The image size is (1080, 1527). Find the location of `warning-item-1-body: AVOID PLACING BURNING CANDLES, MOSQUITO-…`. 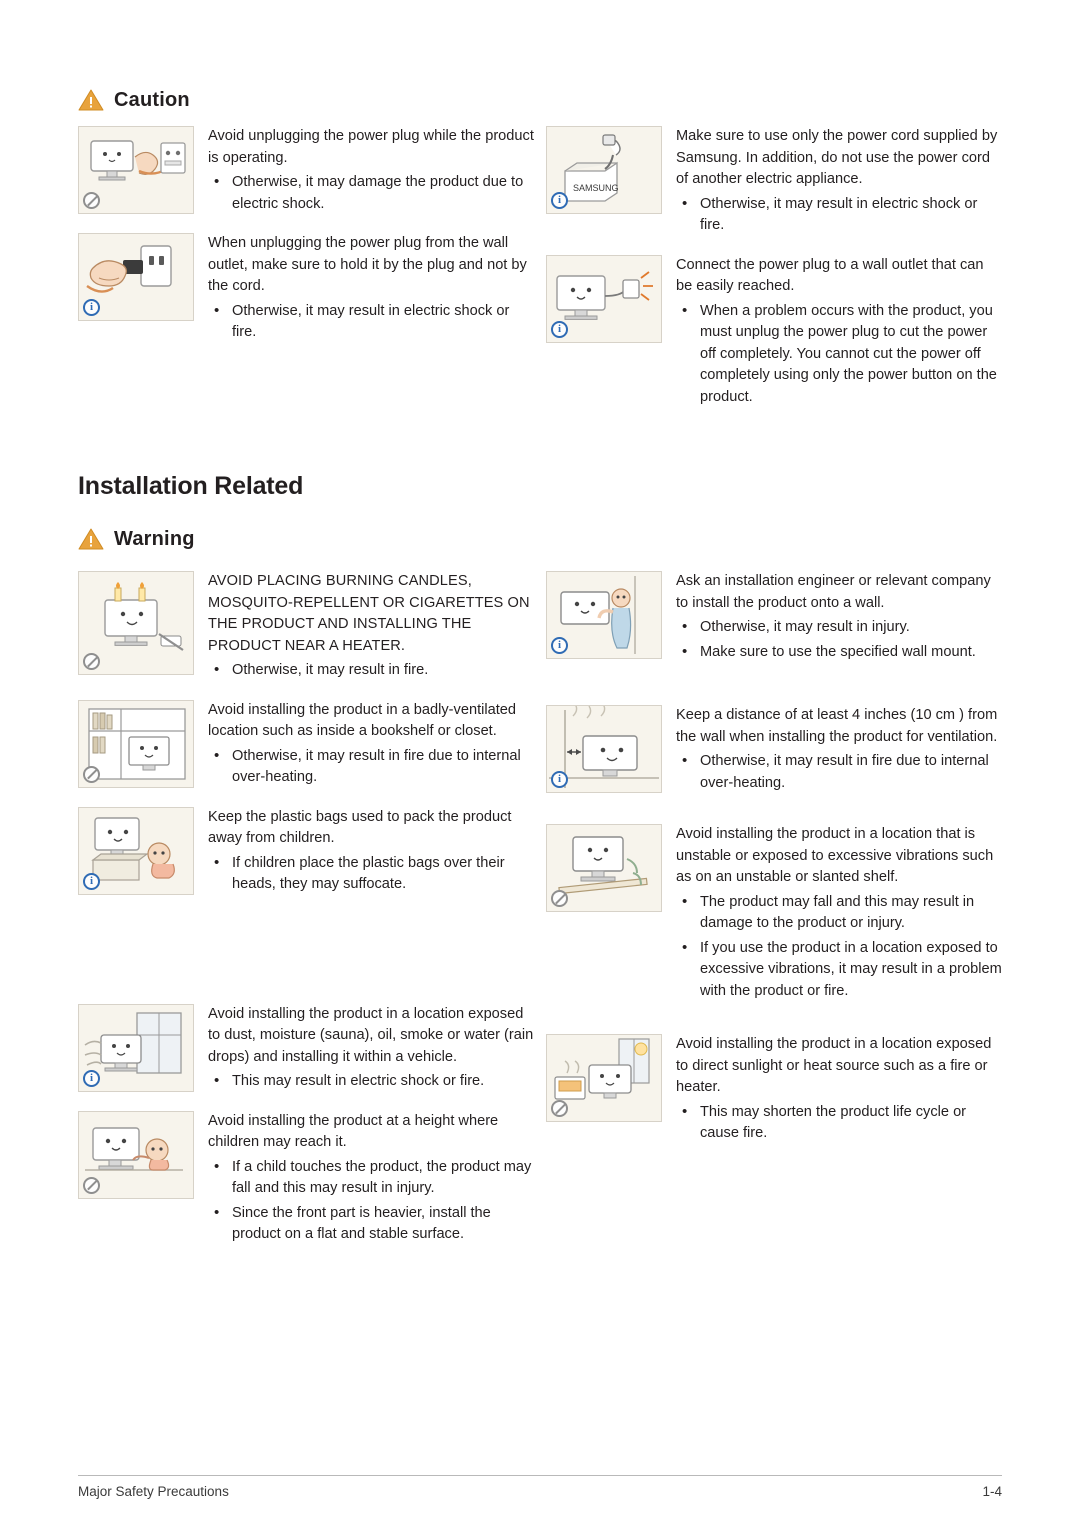

warning-item-1-body: AVOID PLACING BURNING CANDLES, MOSQUITO-… is located at coordinates (369, 613).